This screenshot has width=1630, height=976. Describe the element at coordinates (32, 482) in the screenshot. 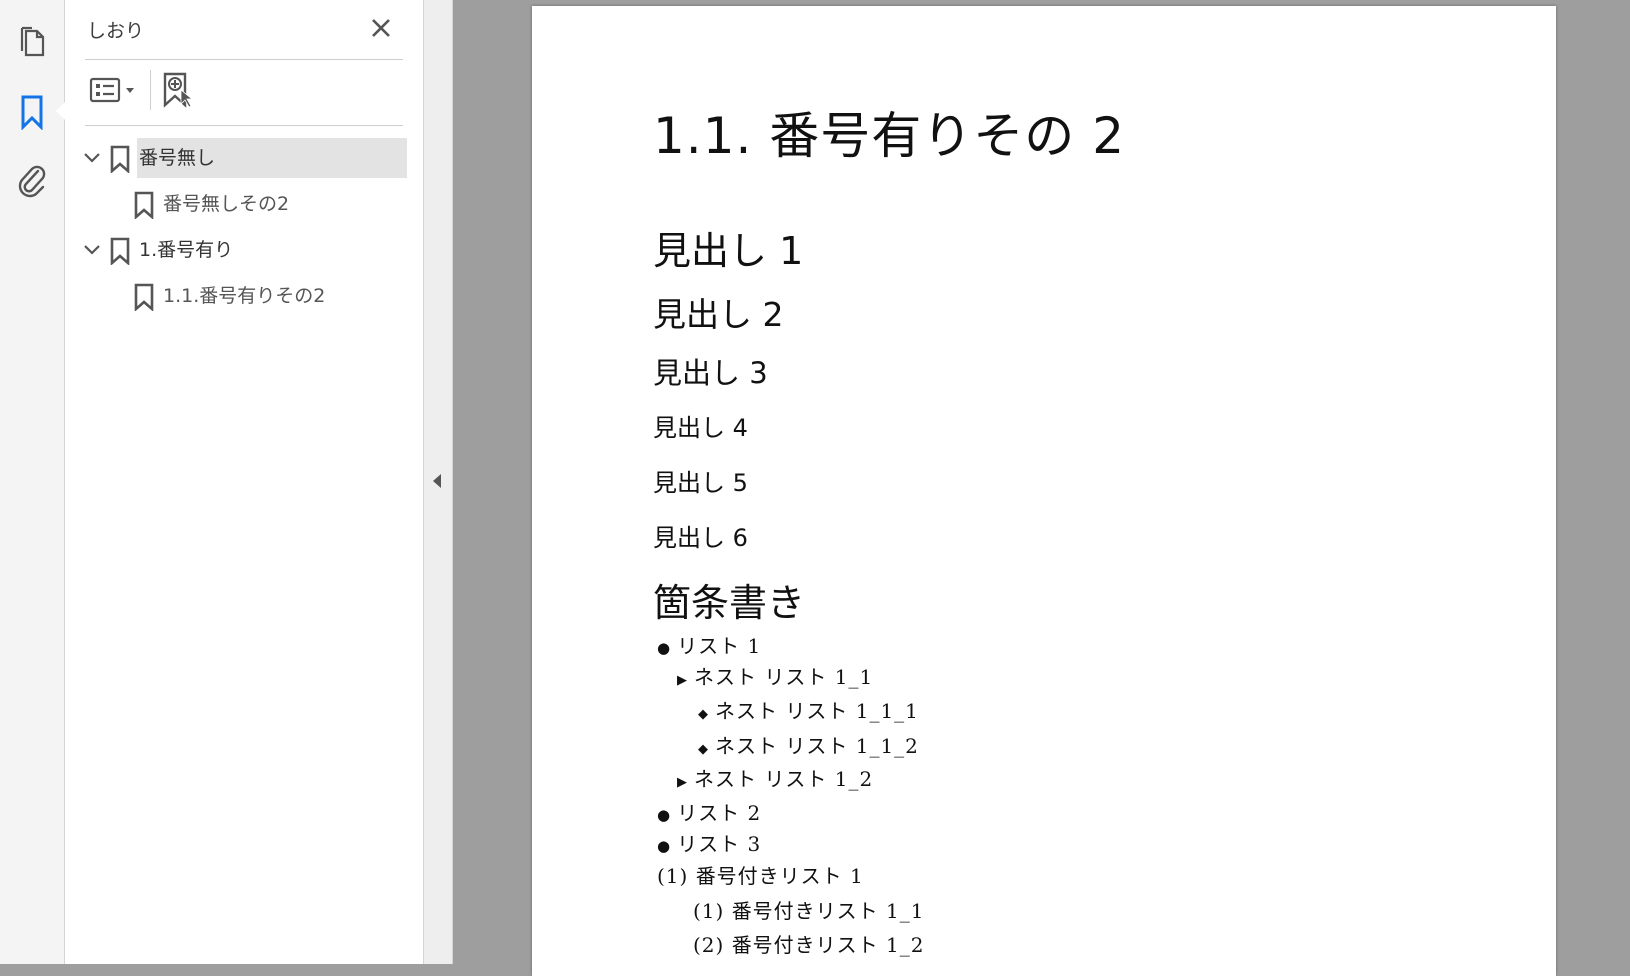

I see `left-icon-rail` at that location.